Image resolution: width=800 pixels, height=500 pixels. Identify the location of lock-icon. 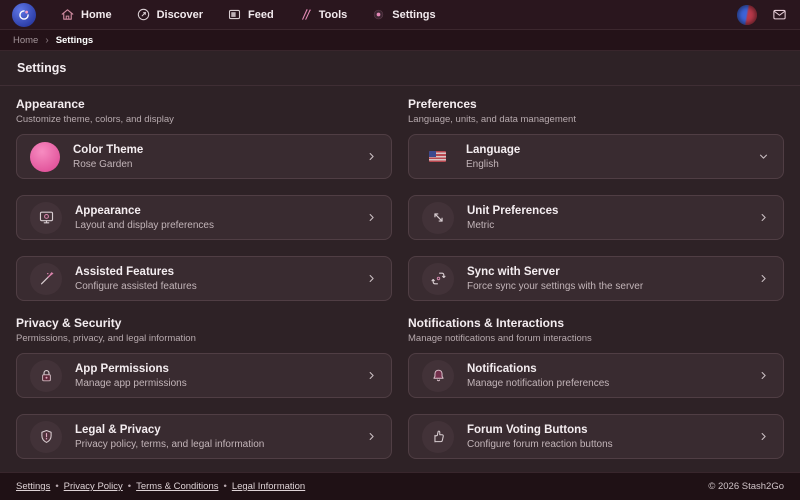
(46, 375).